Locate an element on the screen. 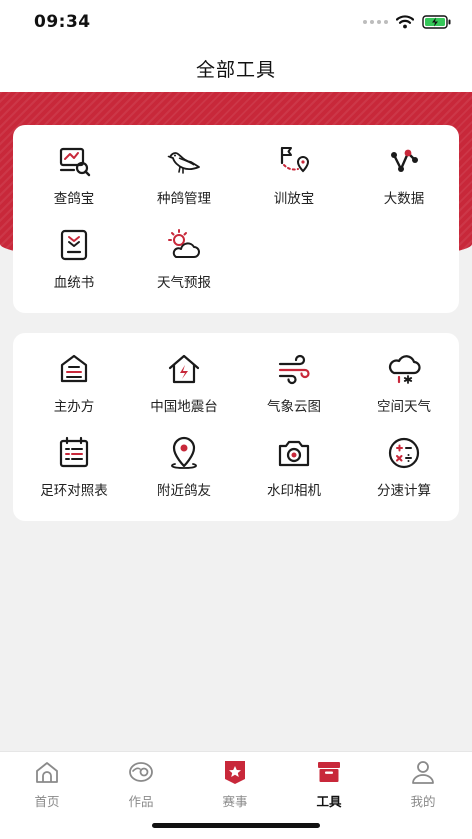 This screenshot has height=839, width=472. tool-zu-huan-dui-zhao-biao: 足环对照表 is located at coordinates (74, 468).